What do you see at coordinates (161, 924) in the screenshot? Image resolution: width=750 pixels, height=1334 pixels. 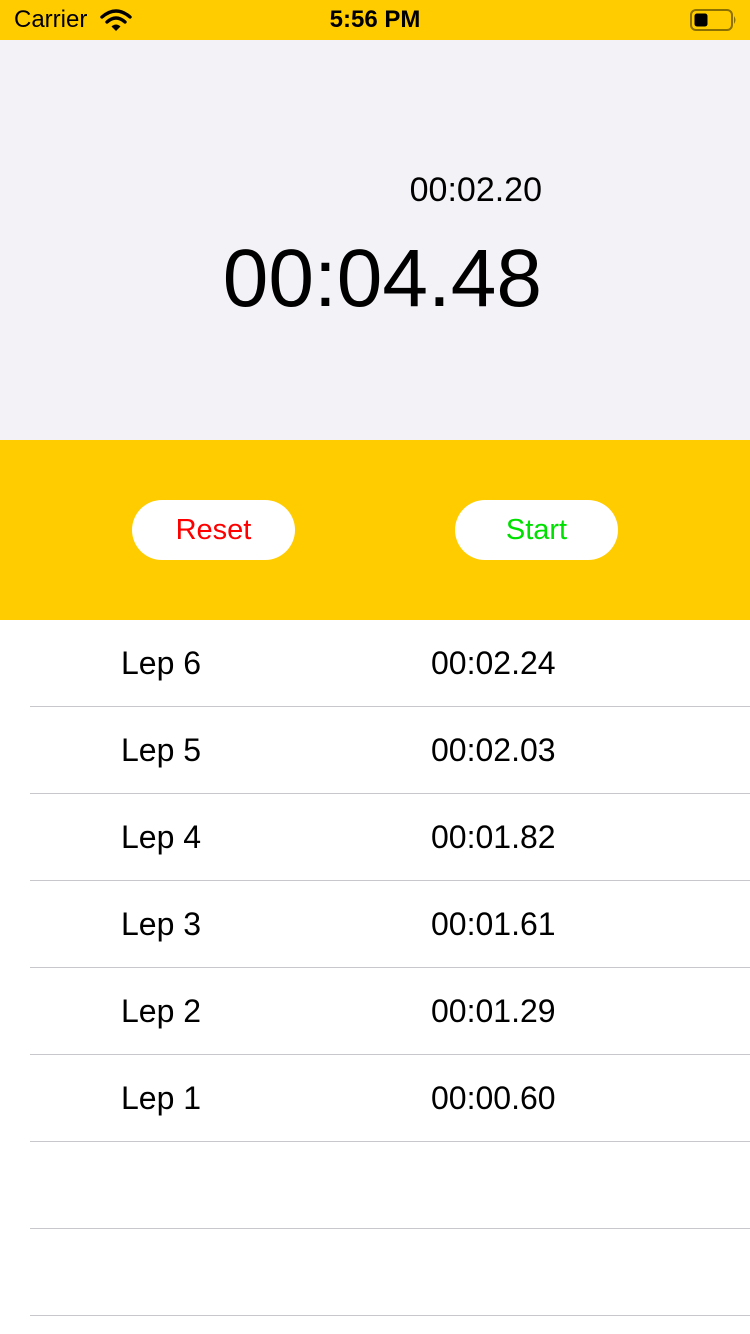 I see `lap-name: Lep 3` at bounding box center [161, 924].